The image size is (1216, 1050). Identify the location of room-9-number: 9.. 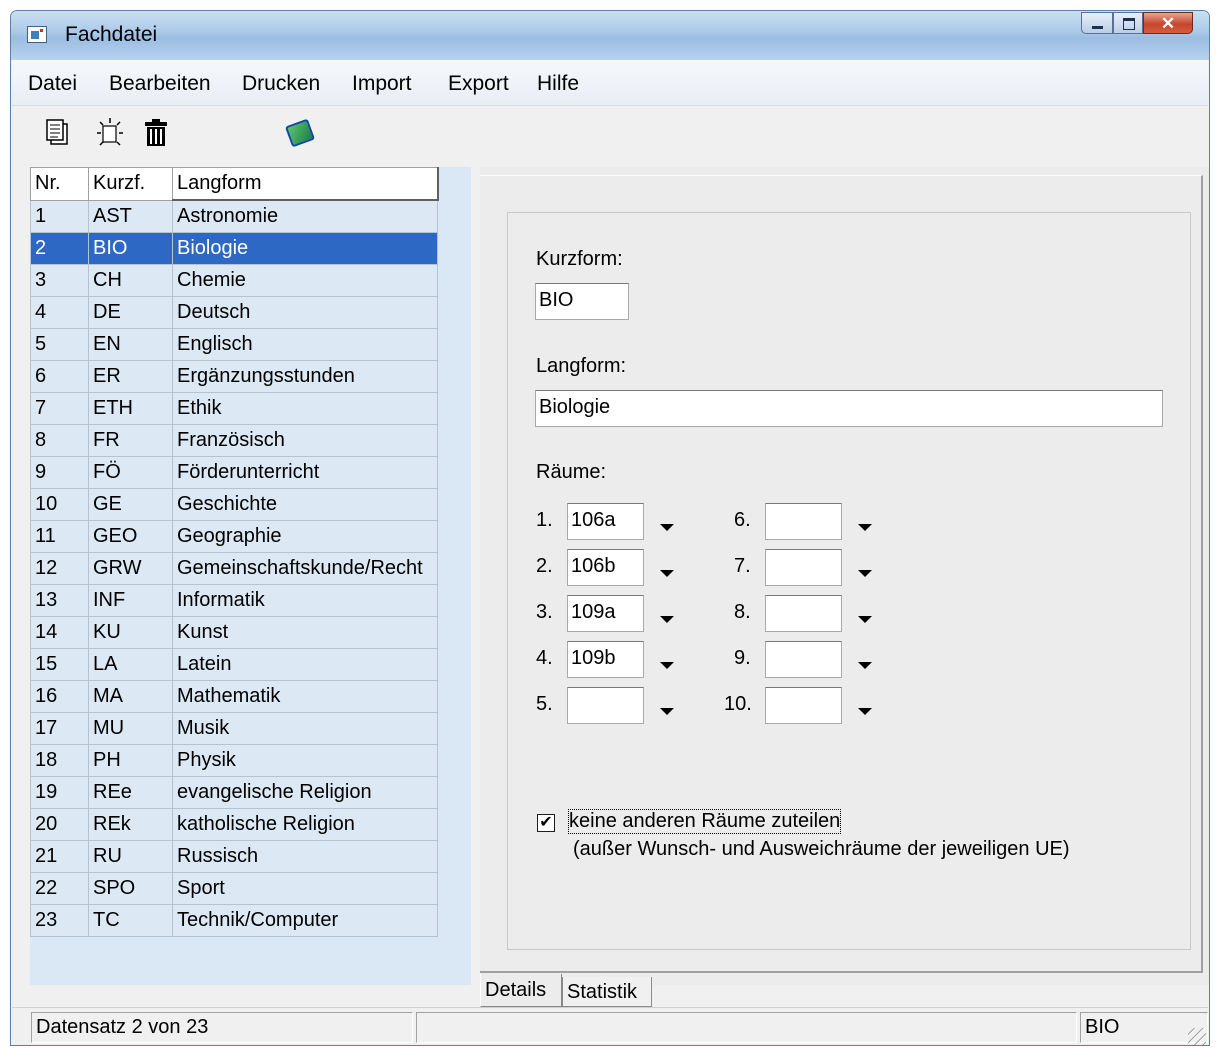
(742, 658).